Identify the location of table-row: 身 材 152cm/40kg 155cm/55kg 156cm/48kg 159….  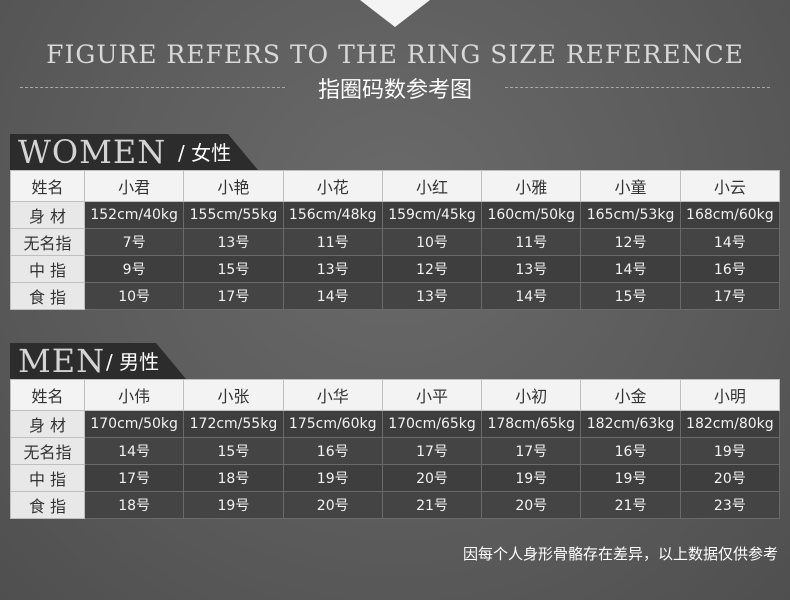
(395, 215).